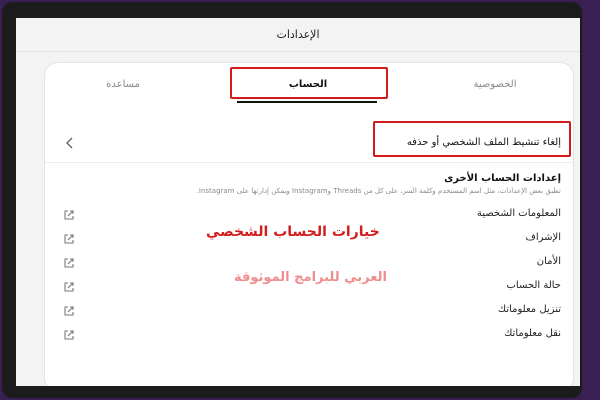  Describe the element at coordinates (529, 309) in the screenshot. I see `list-item-label: تنزيل معلوماتك` at that location.